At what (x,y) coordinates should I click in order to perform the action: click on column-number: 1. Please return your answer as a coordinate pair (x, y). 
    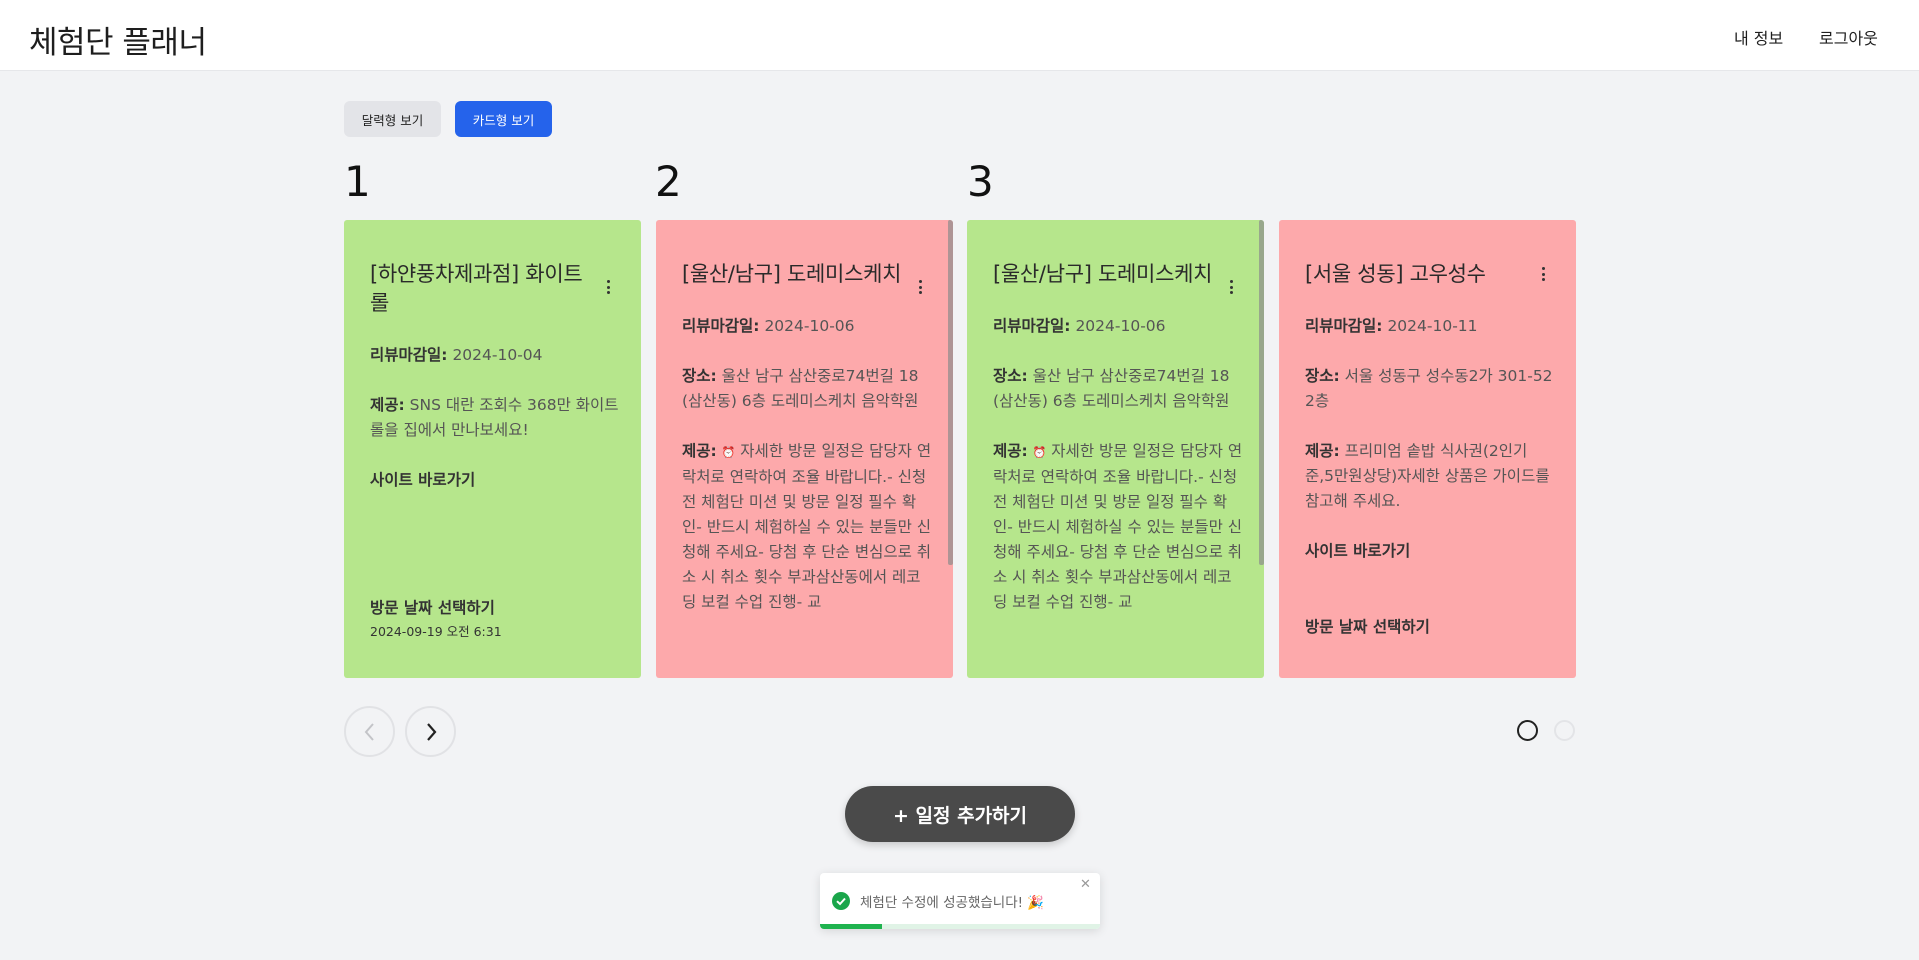
    Looking at the image, I should click on (357, 181).